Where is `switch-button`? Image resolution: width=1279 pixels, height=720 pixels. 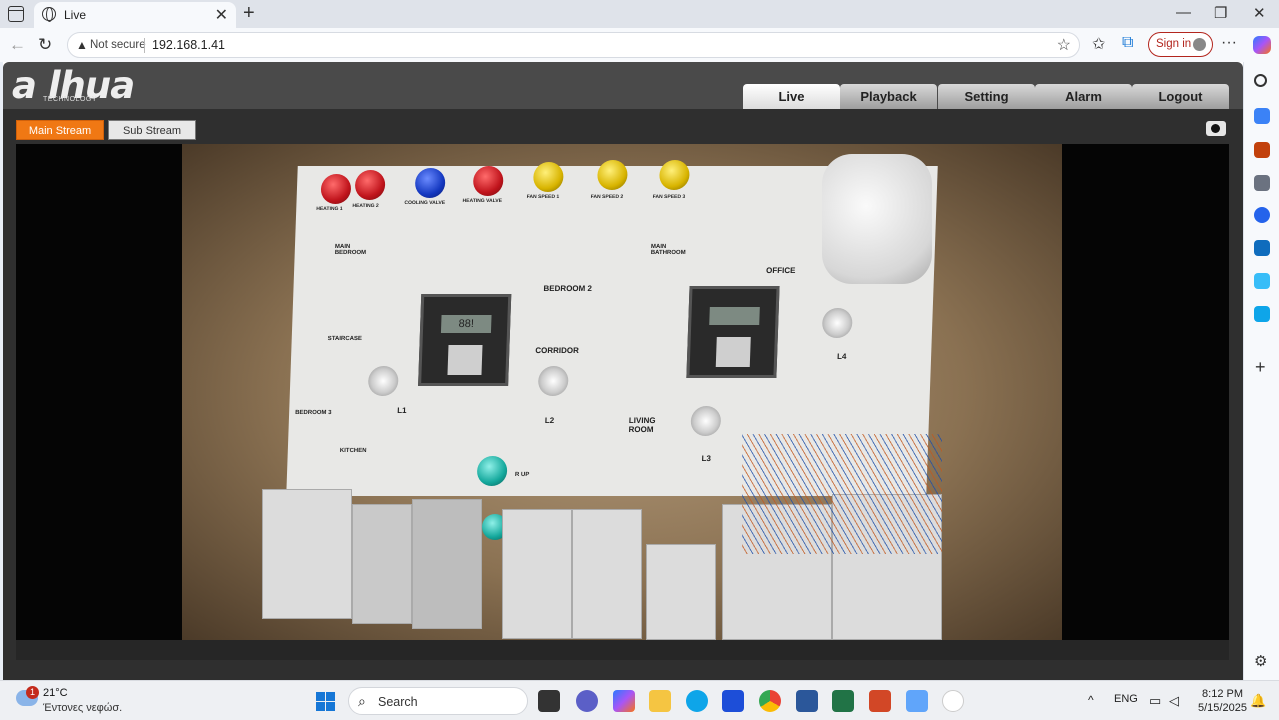
switch-button is located at coordinates (733, 352).